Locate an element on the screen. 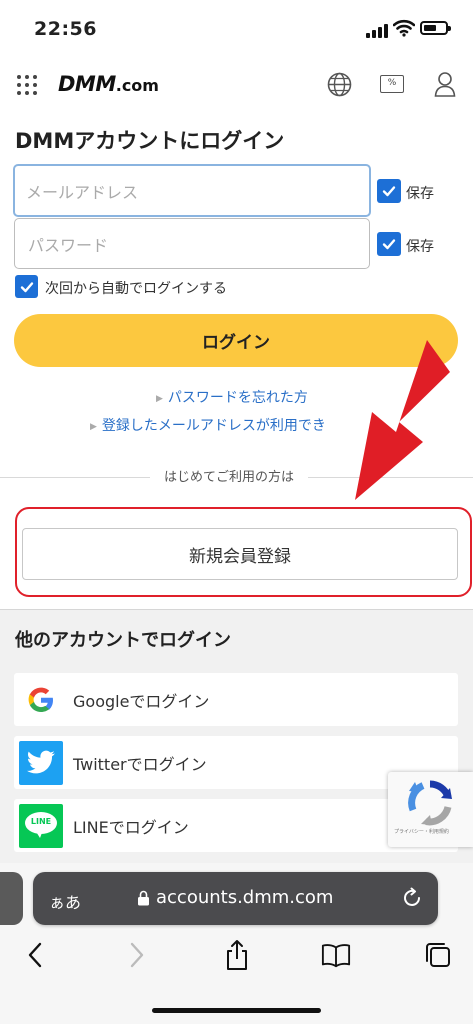  chevron-left-icon is located at coordinates (35, 955).